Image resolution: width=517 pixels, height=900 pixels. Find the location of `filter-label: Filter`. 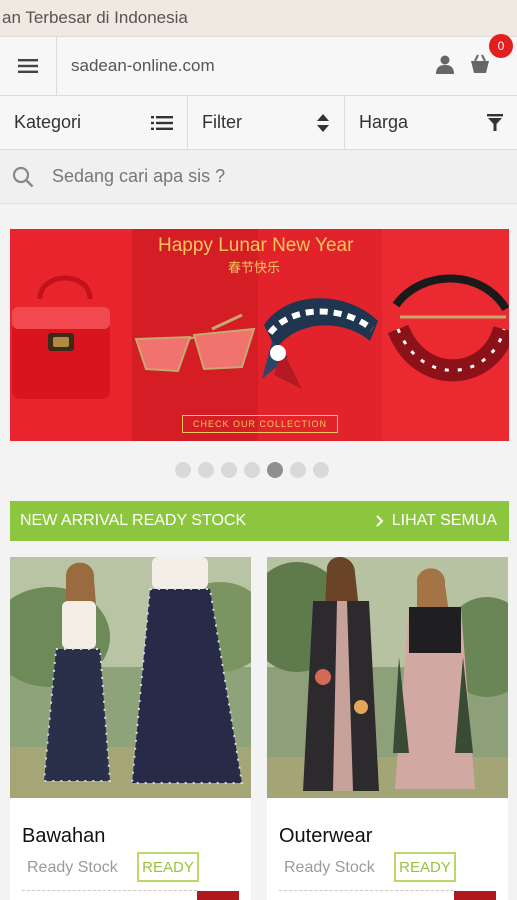

filter-label: Filter is located at coordinates (222, 122).